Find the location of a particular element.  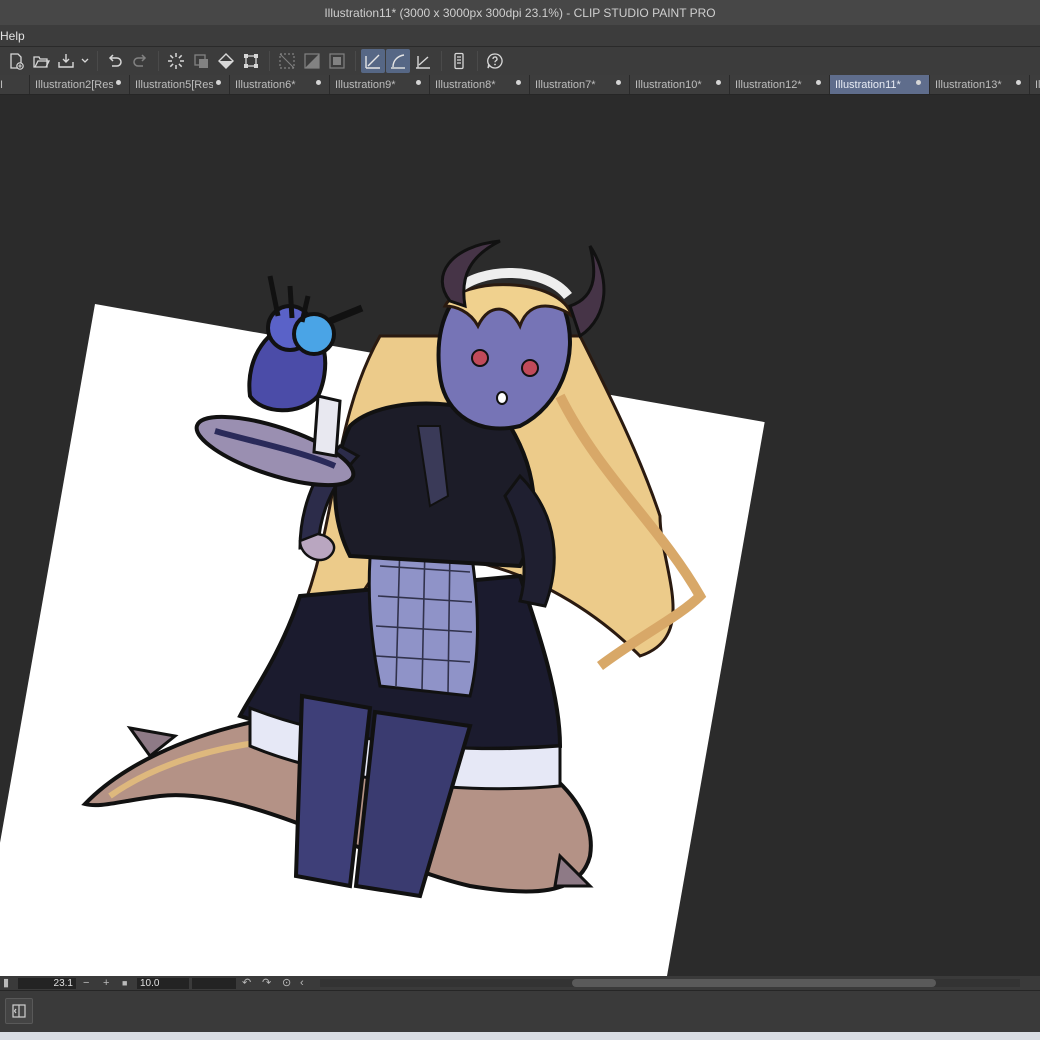

tab-illustration: Illustration2[Rest is located at coordinates (80, 84).